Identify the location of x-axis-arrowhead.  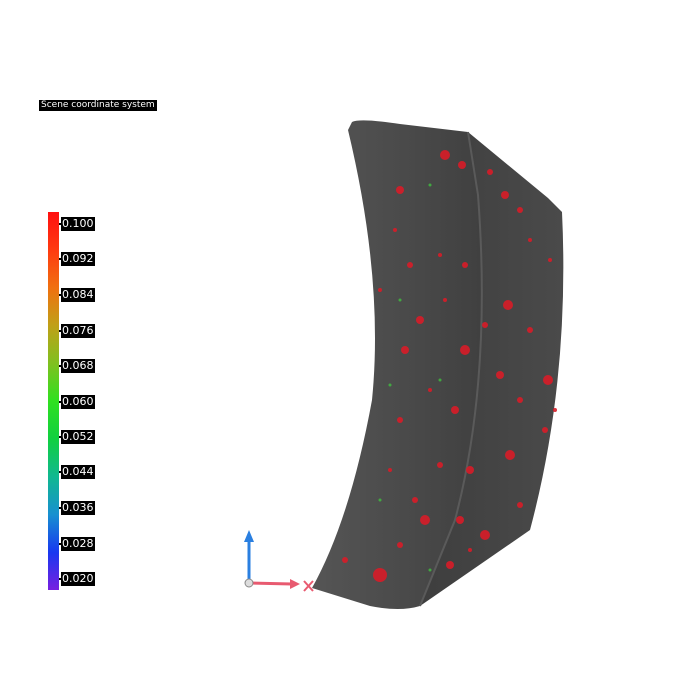
(295, 584).